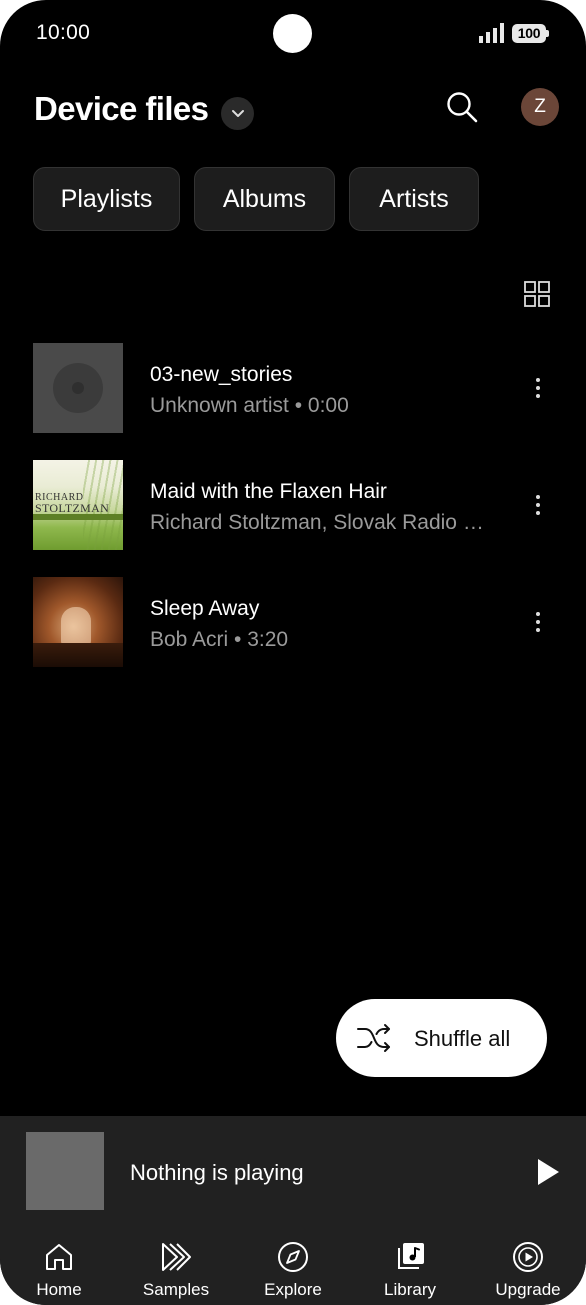 Image resolution: width=586 pixels, height=1305 pixels. I want to click on avatar: Z, so click(540, 107).